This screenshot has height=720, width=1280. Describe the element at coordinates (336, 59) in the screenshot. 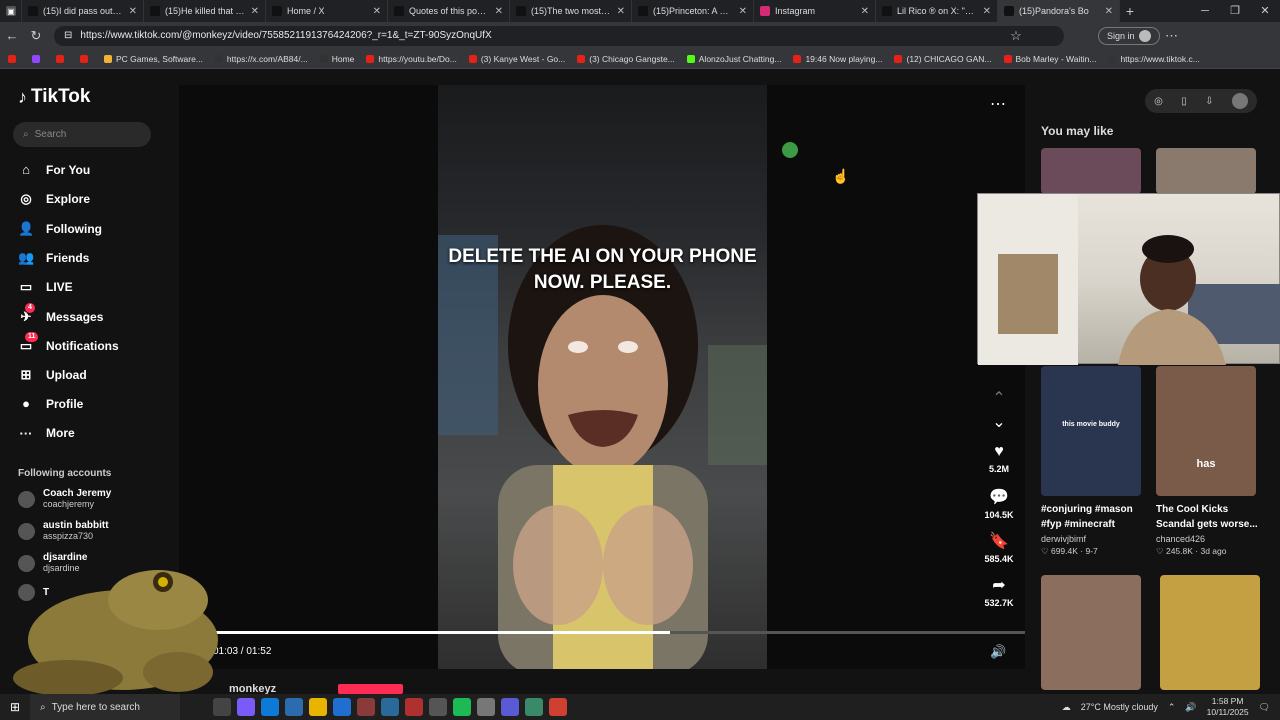

I see `bookmark-item: Home` at that location.